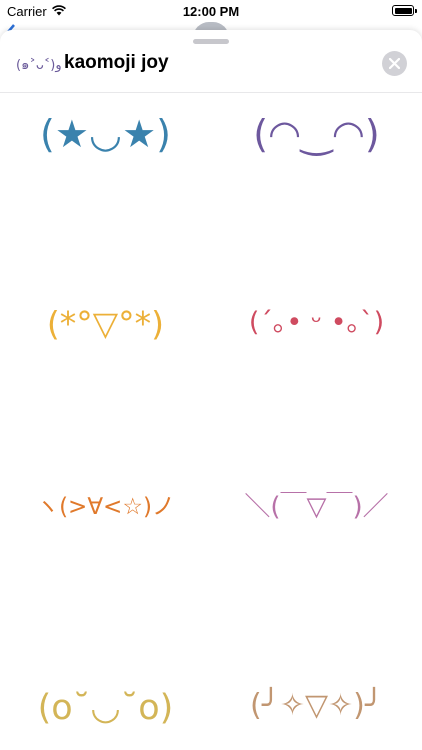  What do you see at coordinates (105, 507) in the screenshot?
I see `sticker-cheer: ヽ(>∀<☆)ノ` at bounding box center [105, 507].